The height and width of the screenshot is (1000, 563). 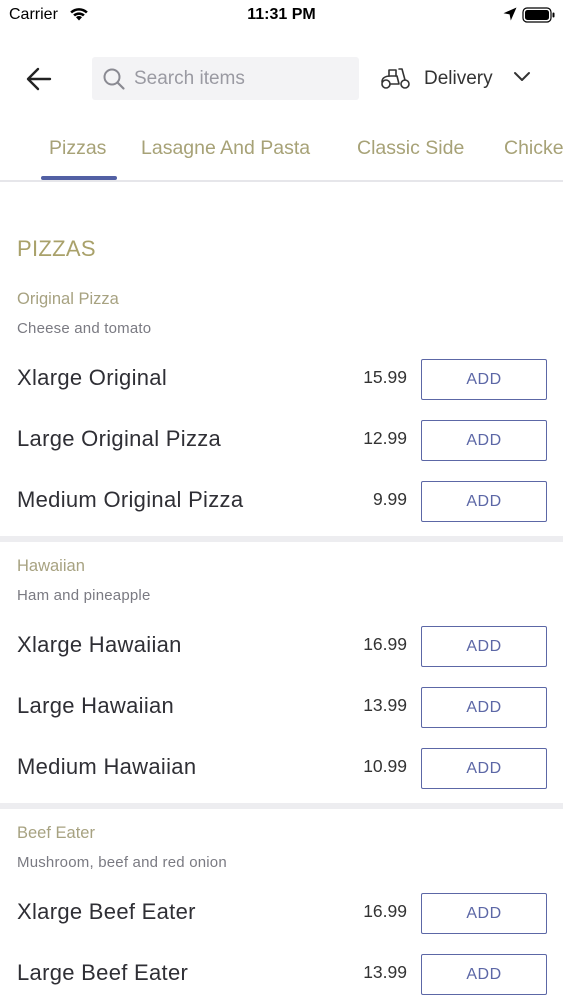 I want to click on status-bar: Carrier 11:31 PM, so click(x=281, y=16).